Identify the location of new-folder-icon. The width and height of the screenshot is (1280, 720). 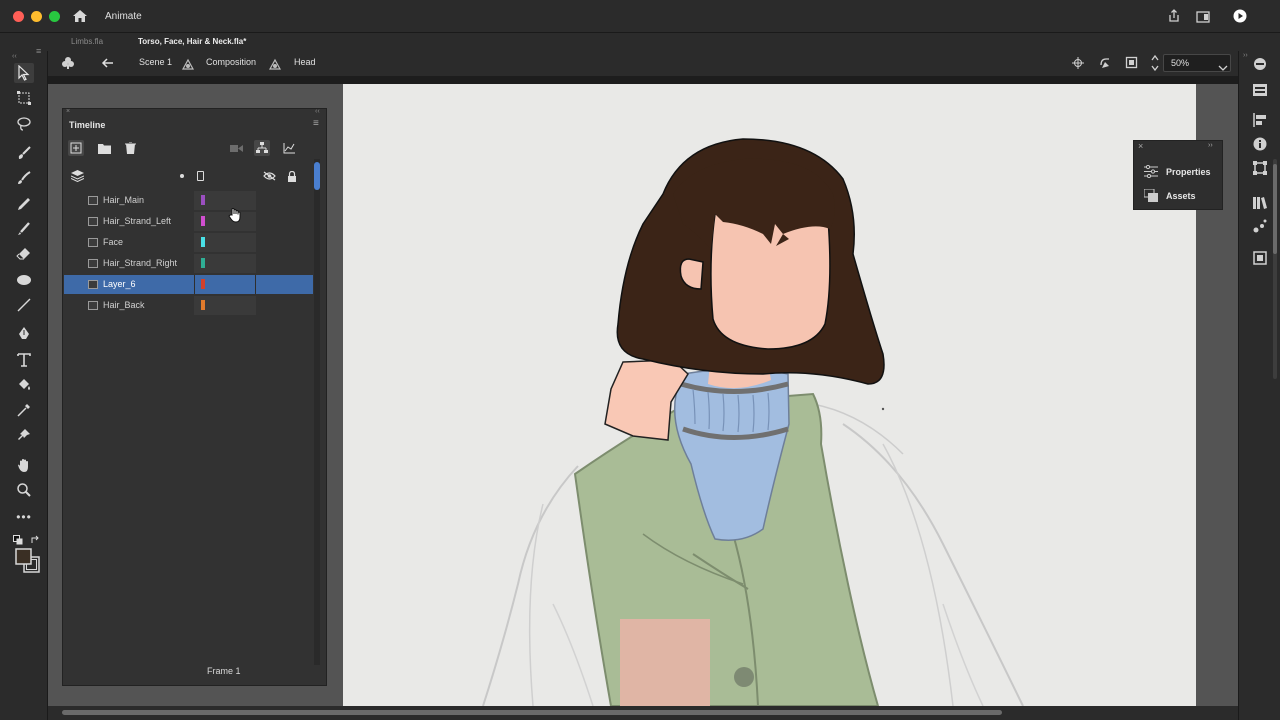
(104, 148).